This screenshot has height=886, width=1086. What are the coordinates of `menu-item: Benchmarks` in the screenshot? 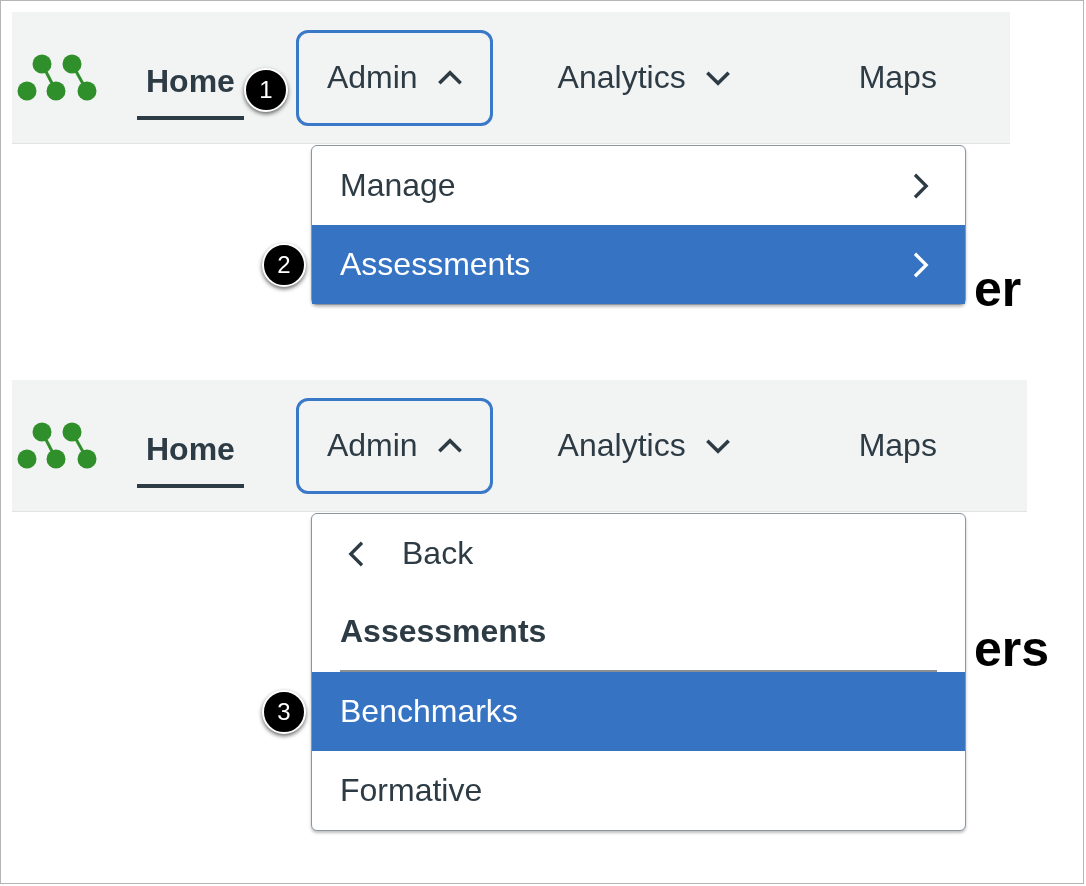 It's located at (638, 711).